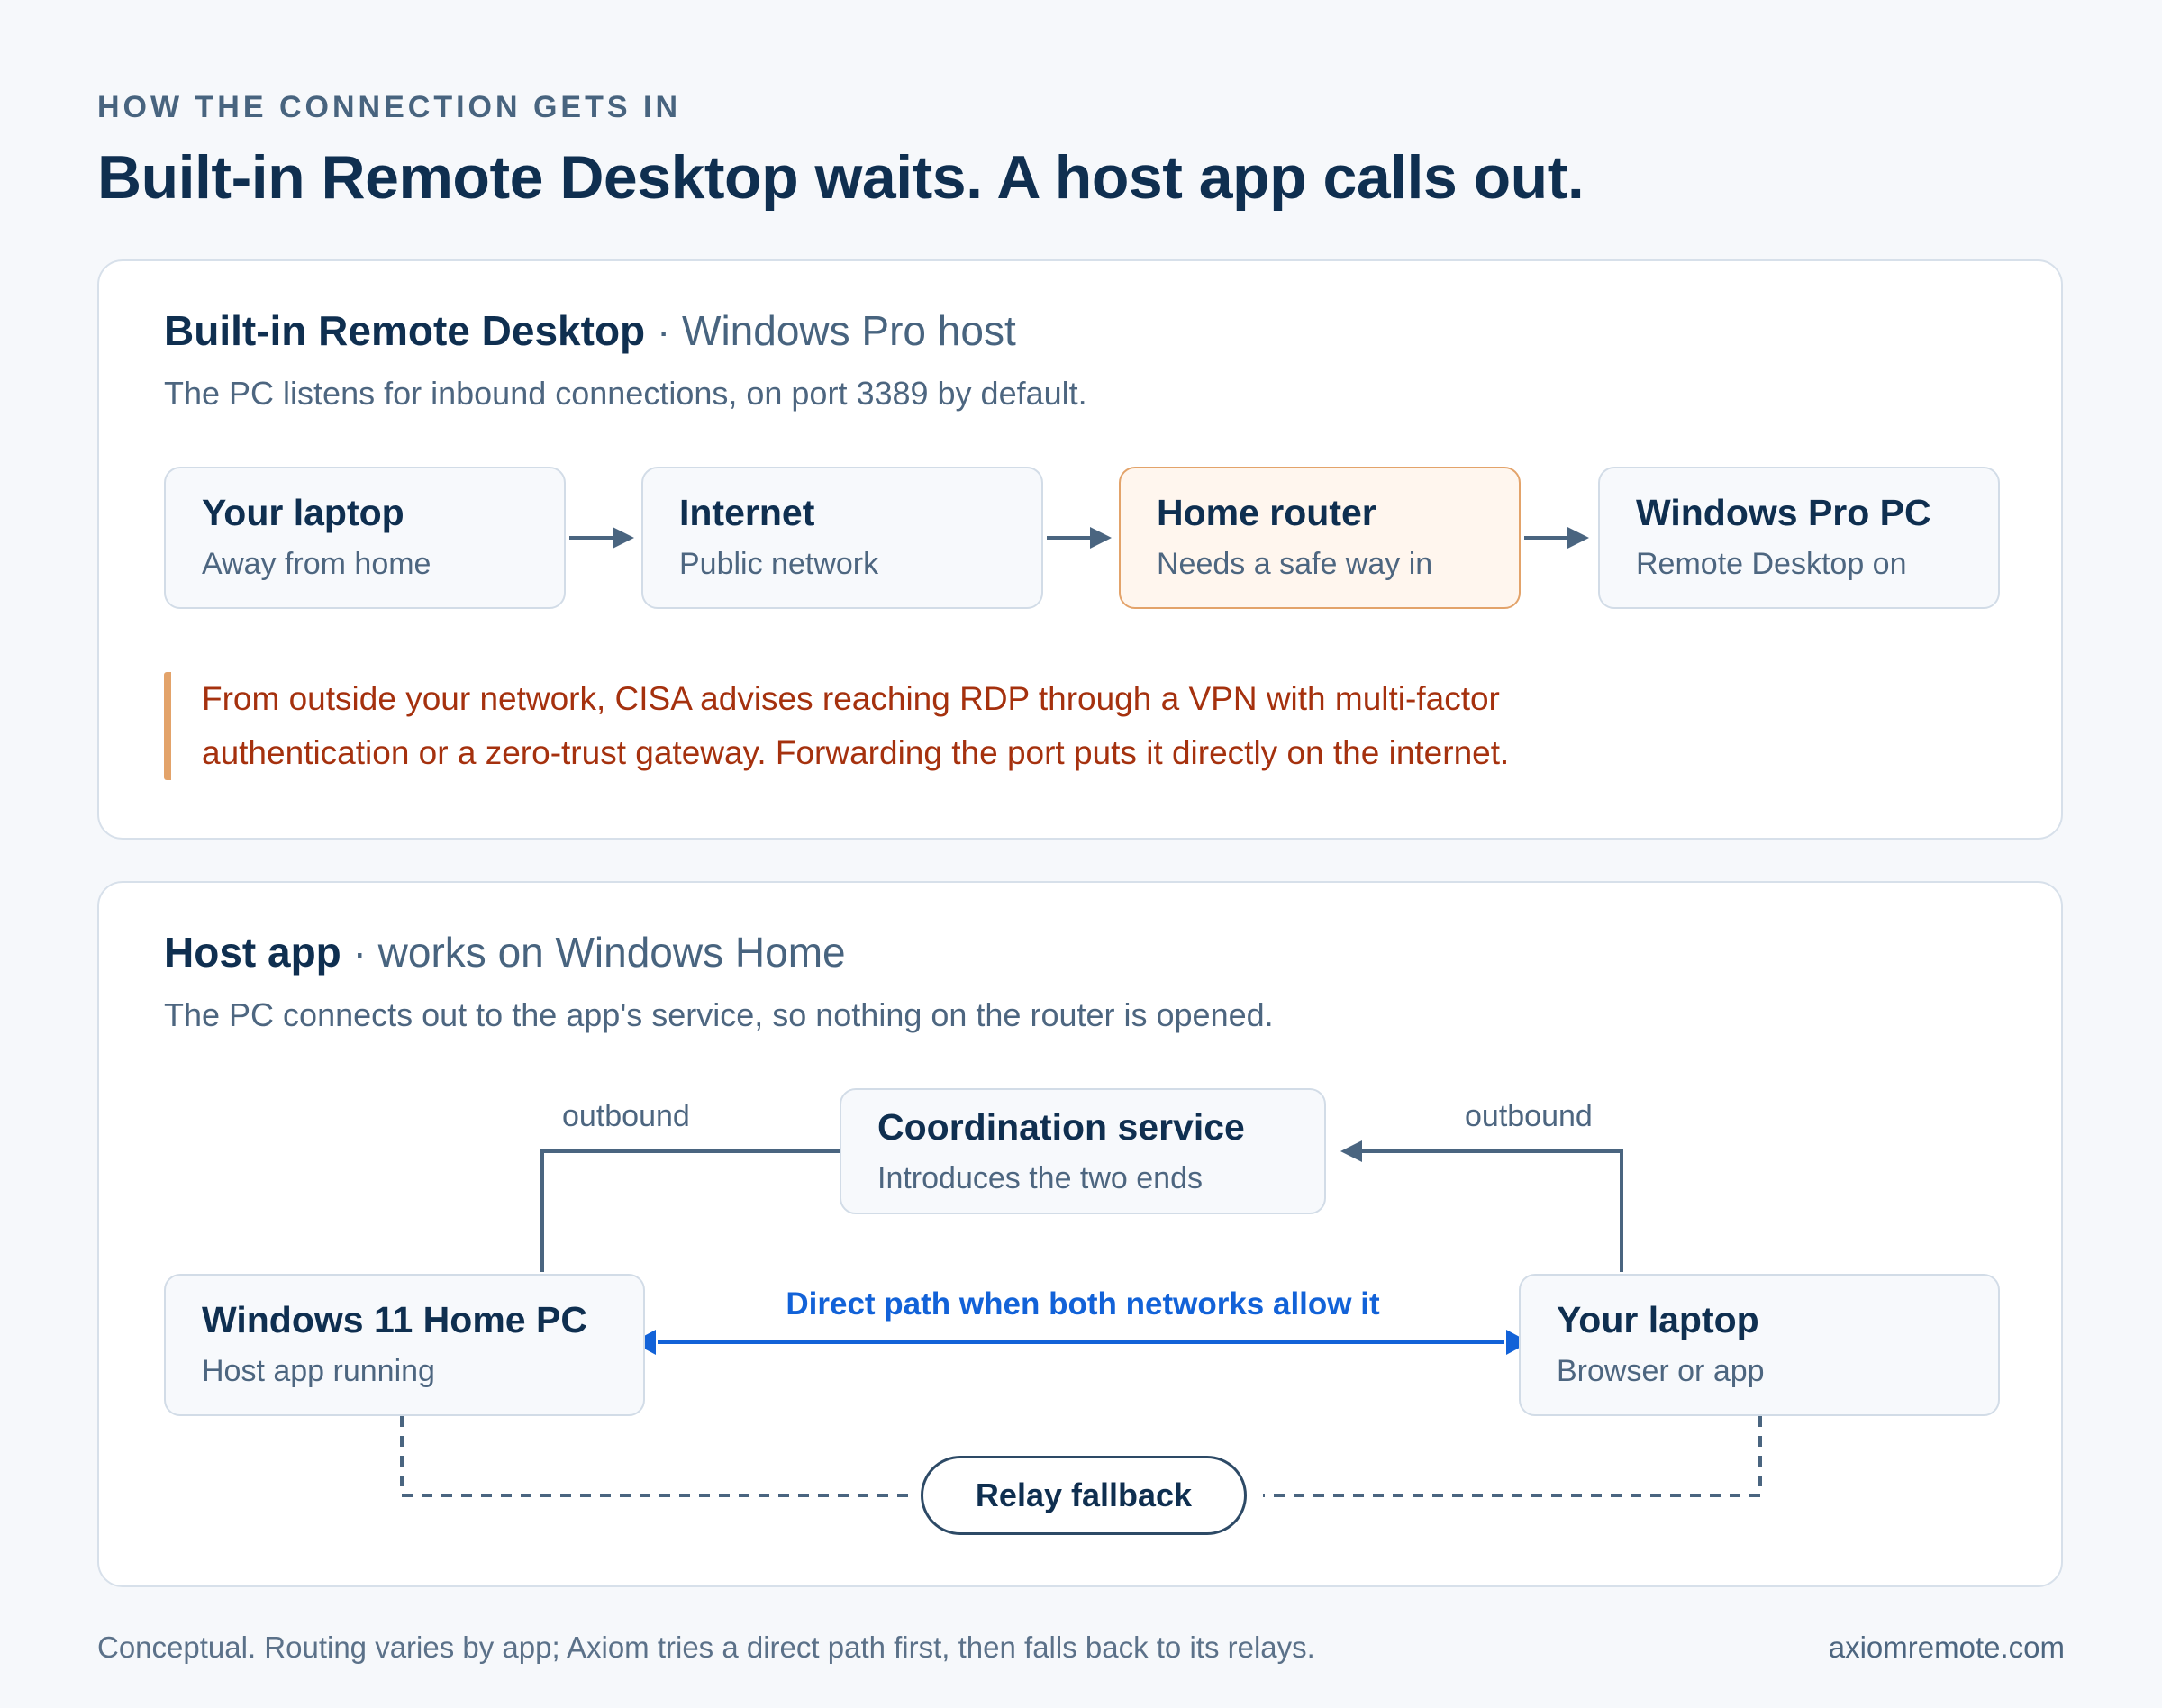 The image size is (2162, 1708). I want to click on node-sub: Introduces the two ends, so click(1040, 1178).